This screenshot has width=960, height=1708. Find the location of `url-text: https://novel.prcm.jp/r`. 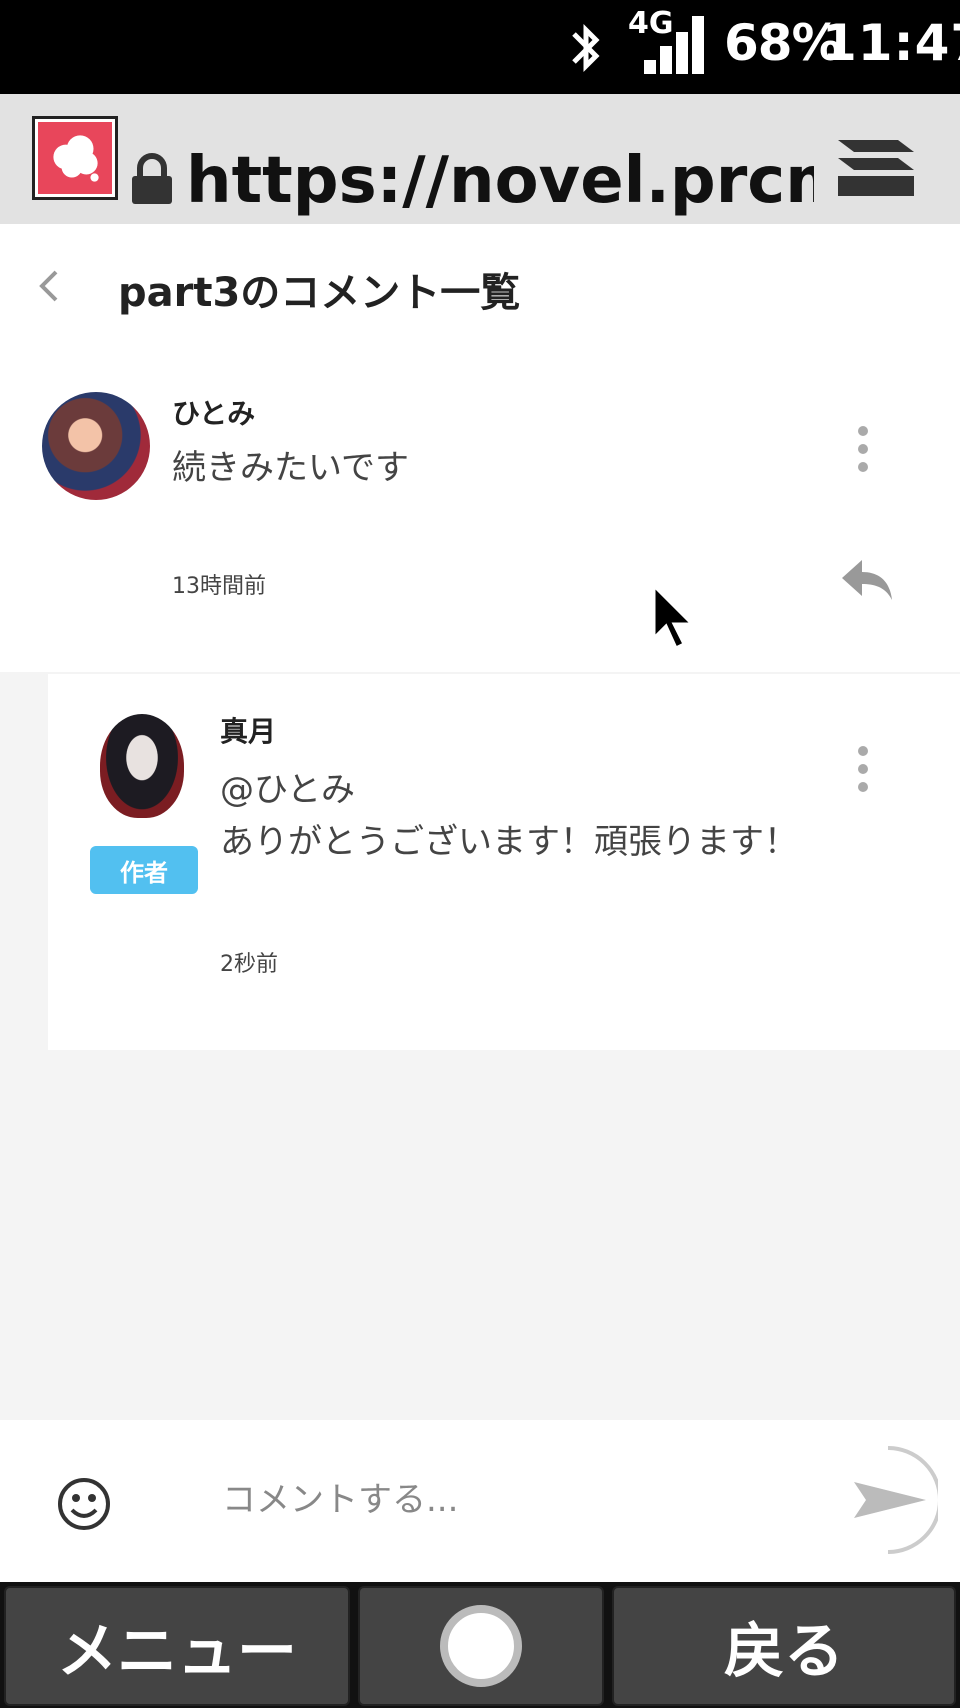

url-text: https://novel.prcm.jp/r is located at coordinates (500, 181).